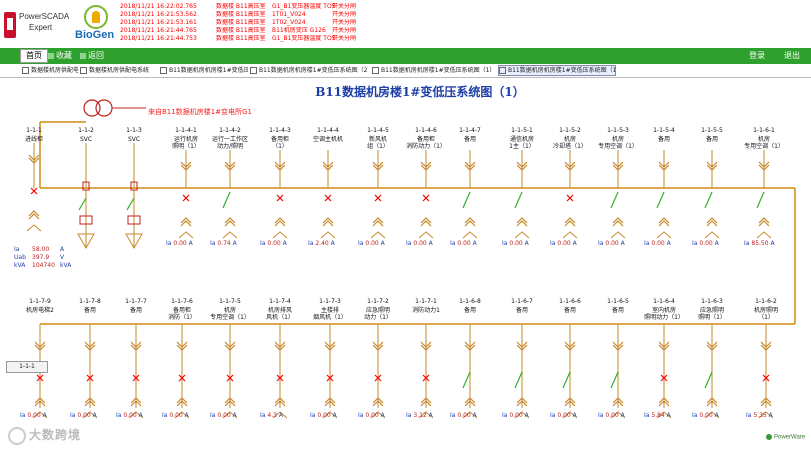  Describe the element at coordinates (134, 139) in the screenshot. I see `feeder-name: SVC` at that location.